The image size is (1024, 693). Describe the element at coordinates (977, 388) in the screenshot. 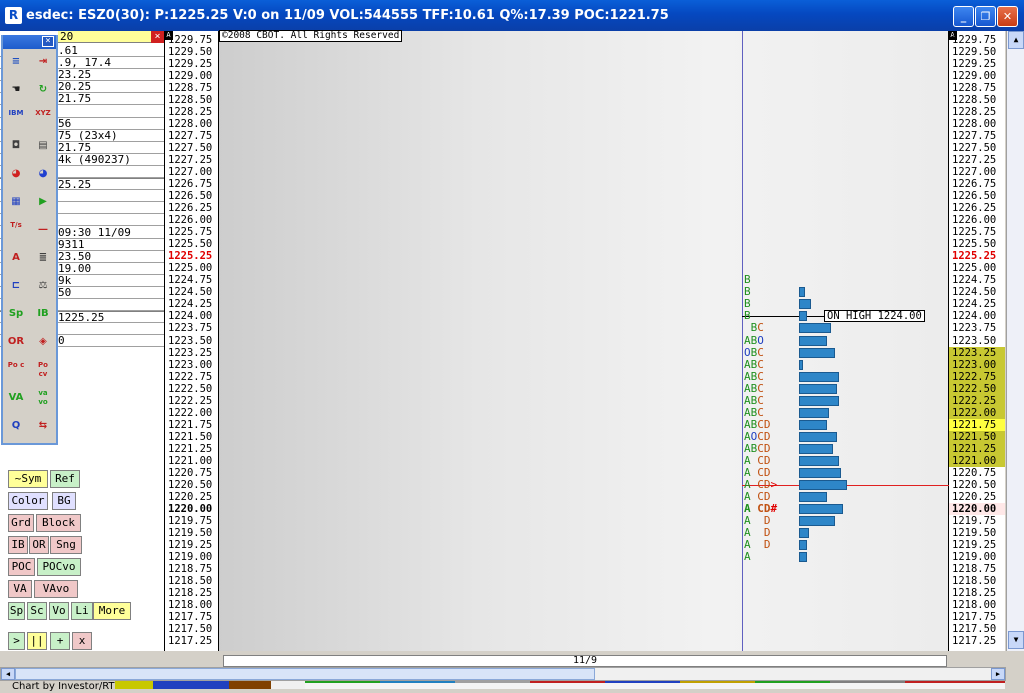

I see `price-label: 1222.50` at that location.